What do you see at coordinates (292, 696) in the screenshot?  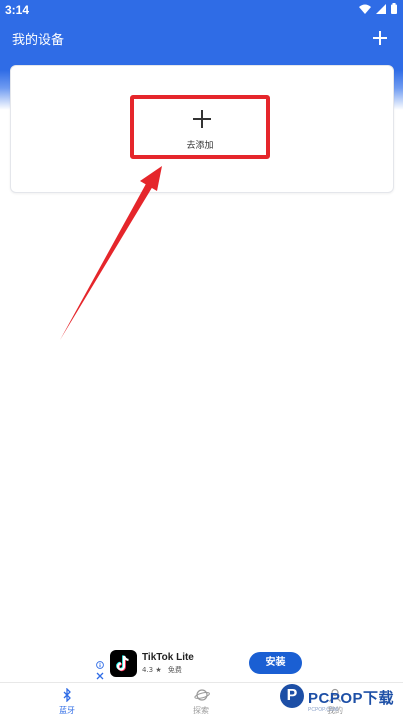 I see `pcpop-logo: P` at bounding box center [292, 696].